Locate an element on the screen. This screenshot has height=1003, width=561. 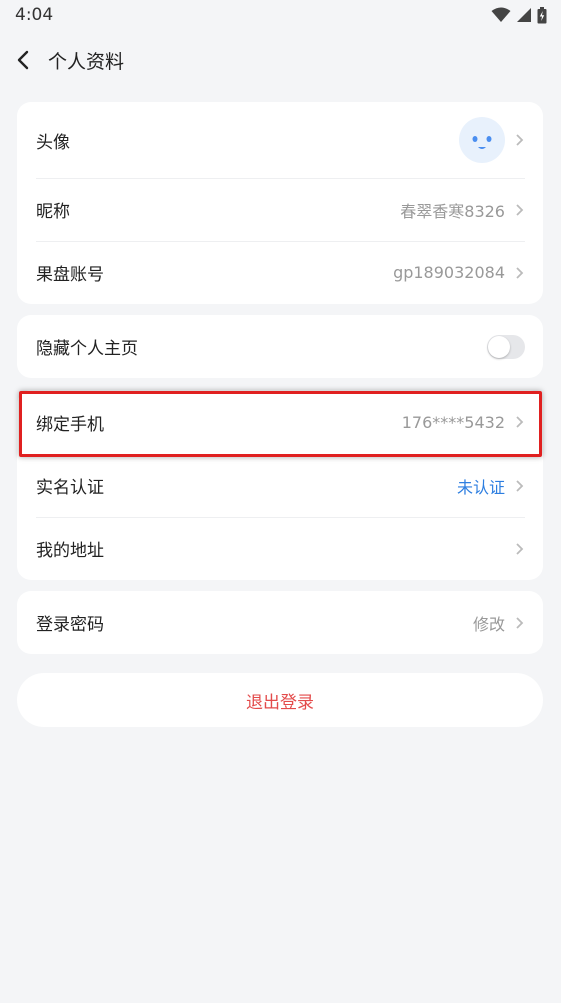
privacy-card: 隐藏个人主页 is located at coordinates (280, 346).